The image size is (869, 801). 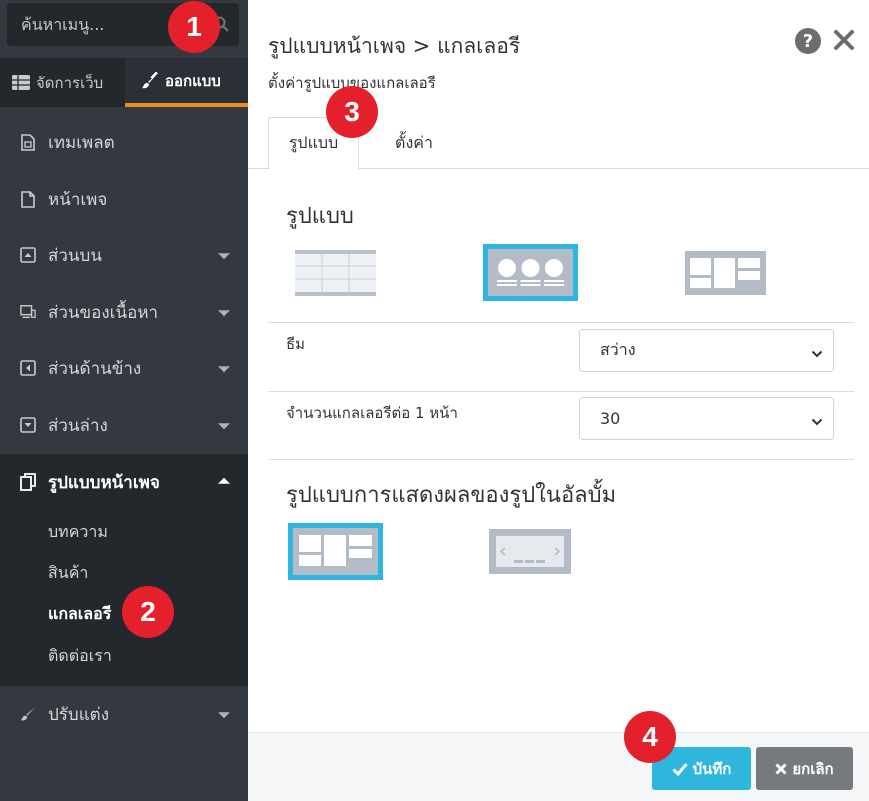 I want to click on tab-manage-website: จัดการเว็บ, so click(x=62, y=82).